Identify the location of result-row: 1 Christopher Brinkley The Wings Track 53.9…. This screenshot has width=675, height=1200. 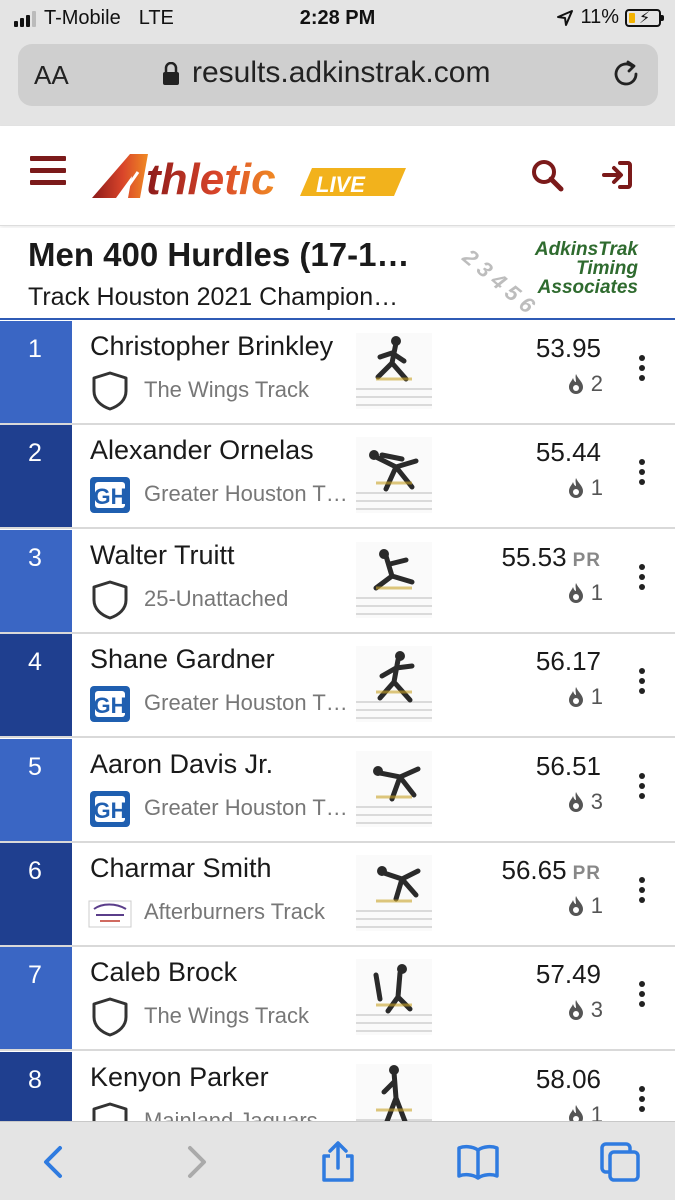
(337, 373).